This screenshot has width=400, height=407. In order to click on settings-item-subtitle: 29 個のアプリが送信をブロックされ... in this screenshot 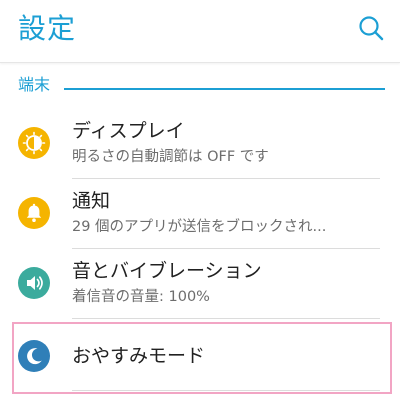, I will do `click(199, 227)`.